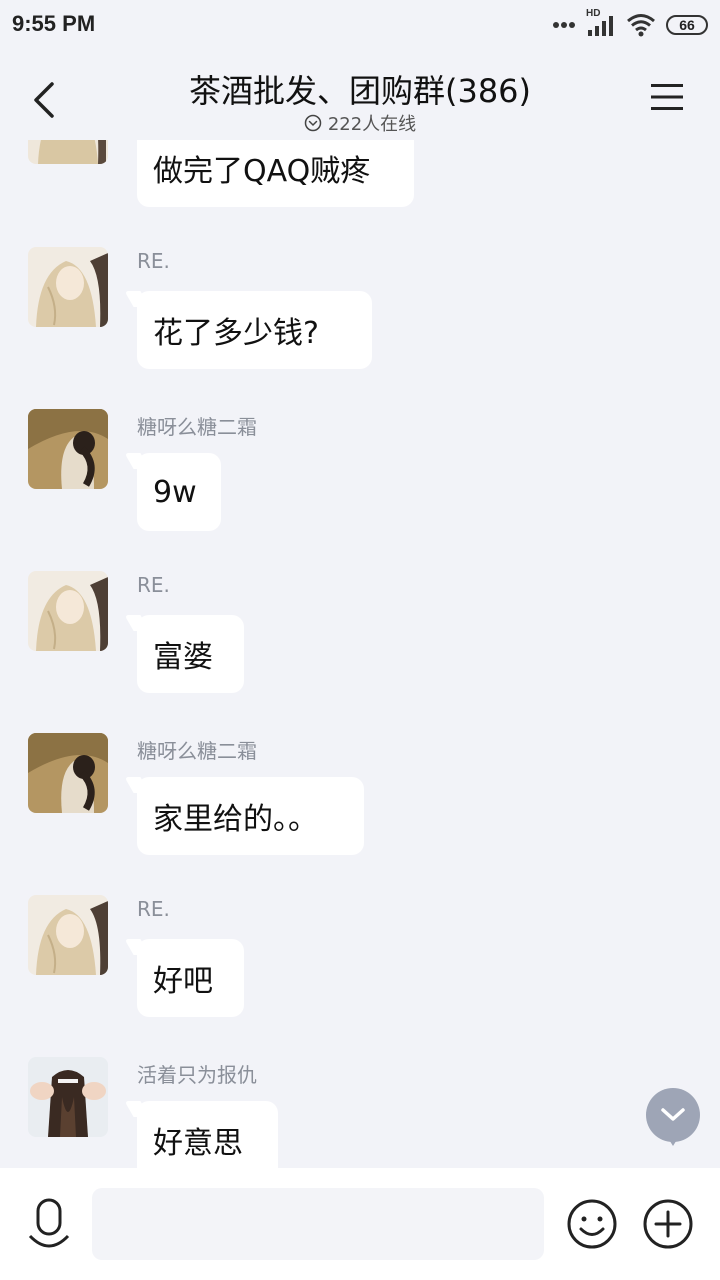  What do you see at coordinates (197, 1075) in the screenshot?
I see `sender-name: 活着只为报仇` at bounding box center [197, 1075].